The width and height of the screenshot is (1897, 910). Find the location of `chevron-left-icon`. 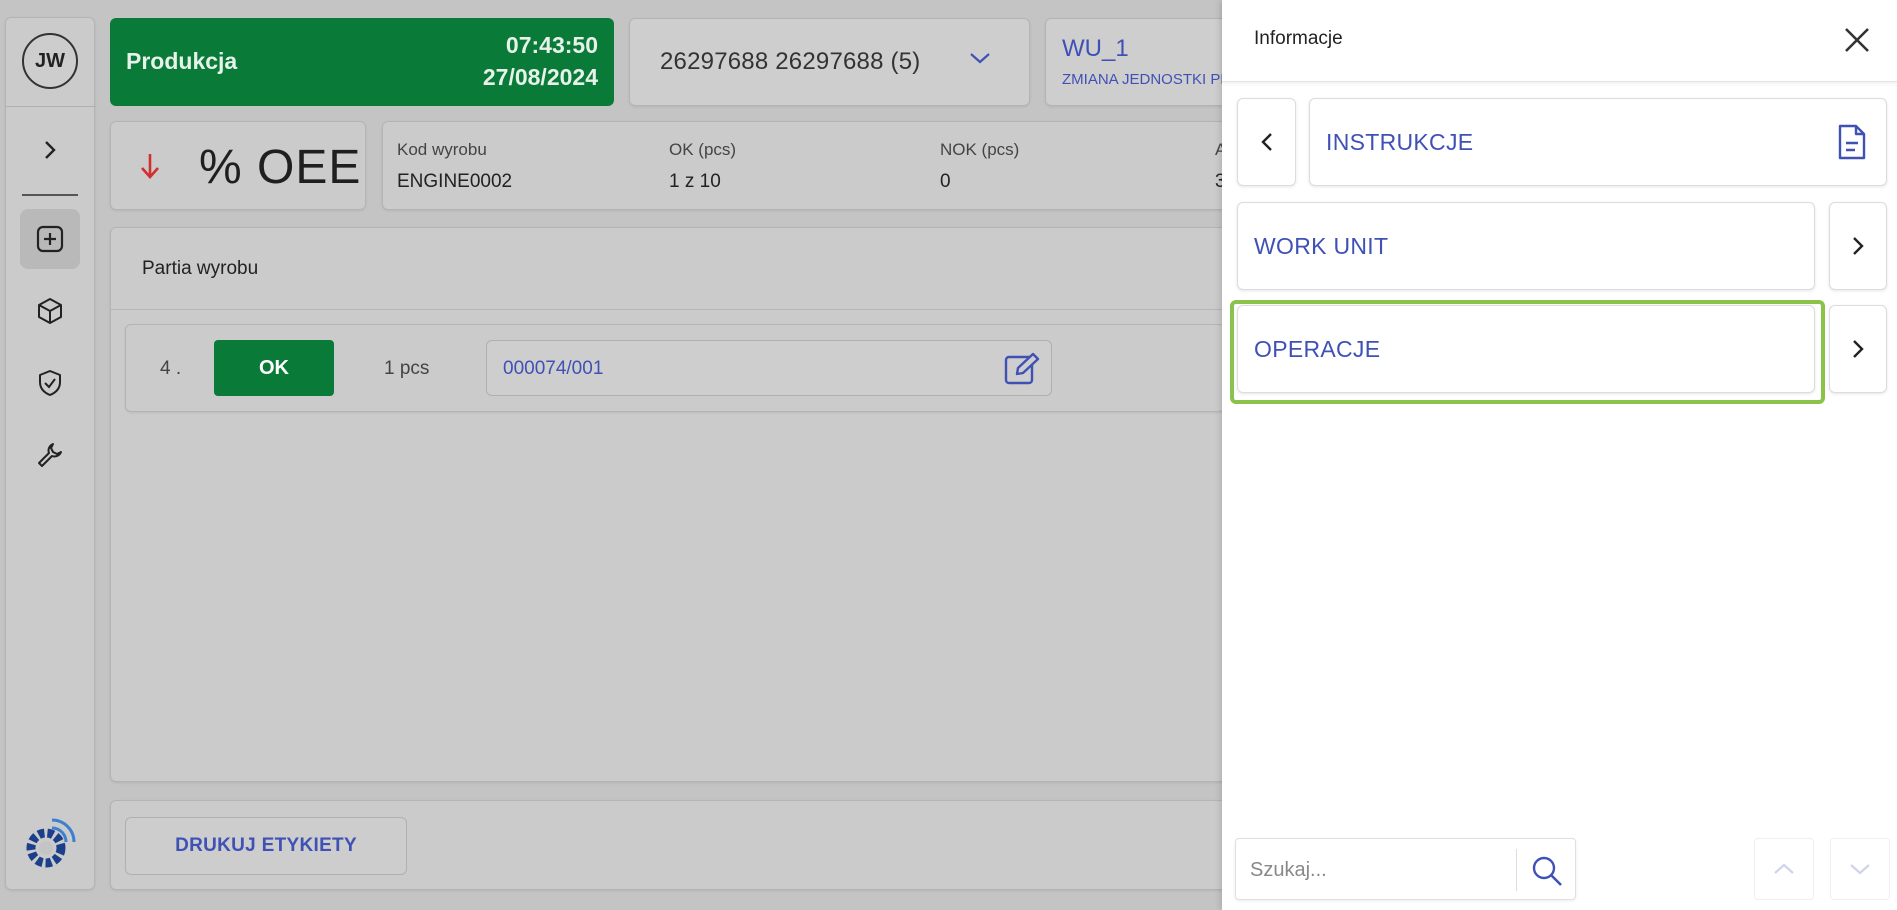

chevron-left-icon is located at coordinates (1266, 142).